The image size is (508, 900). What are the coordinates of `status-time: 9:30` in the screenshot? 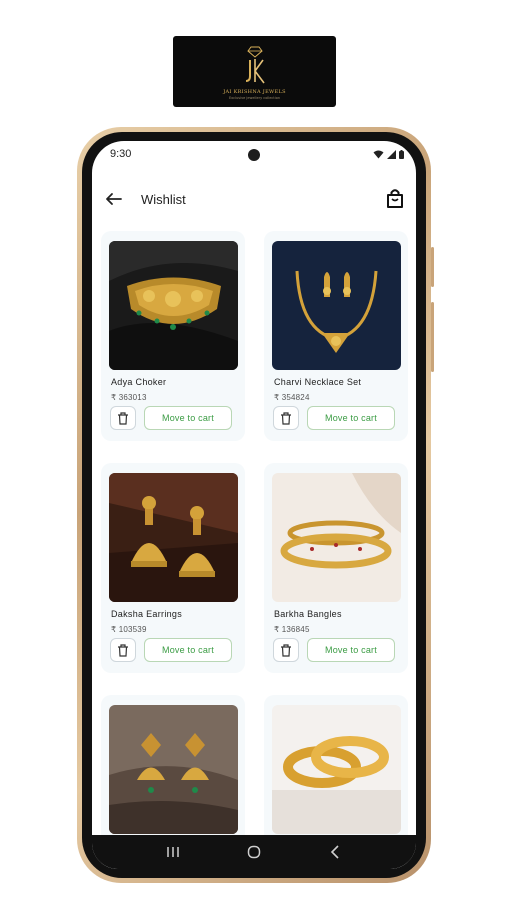 It's located at (121, 154).